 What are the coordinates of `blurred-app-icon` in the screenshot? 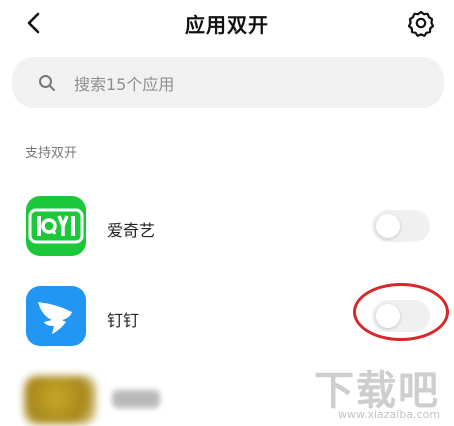 It's located at (60, 400).